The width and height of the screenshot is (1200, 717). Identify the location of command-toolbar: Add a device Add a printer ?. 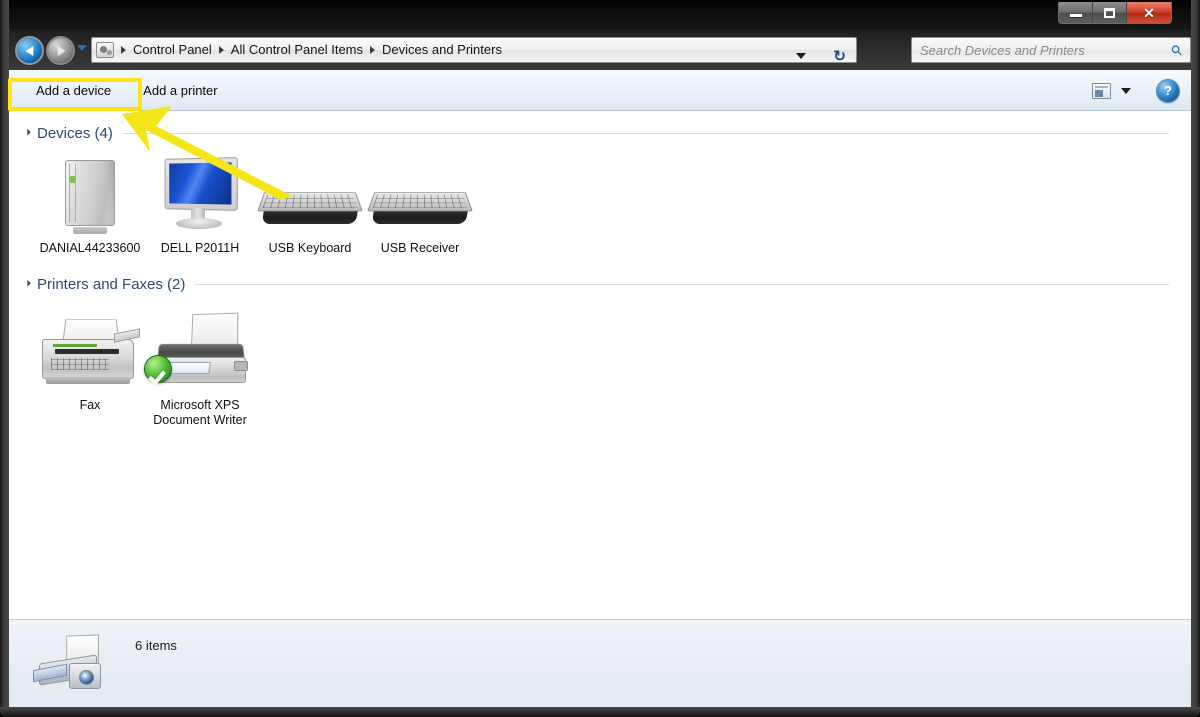
(600, 90).